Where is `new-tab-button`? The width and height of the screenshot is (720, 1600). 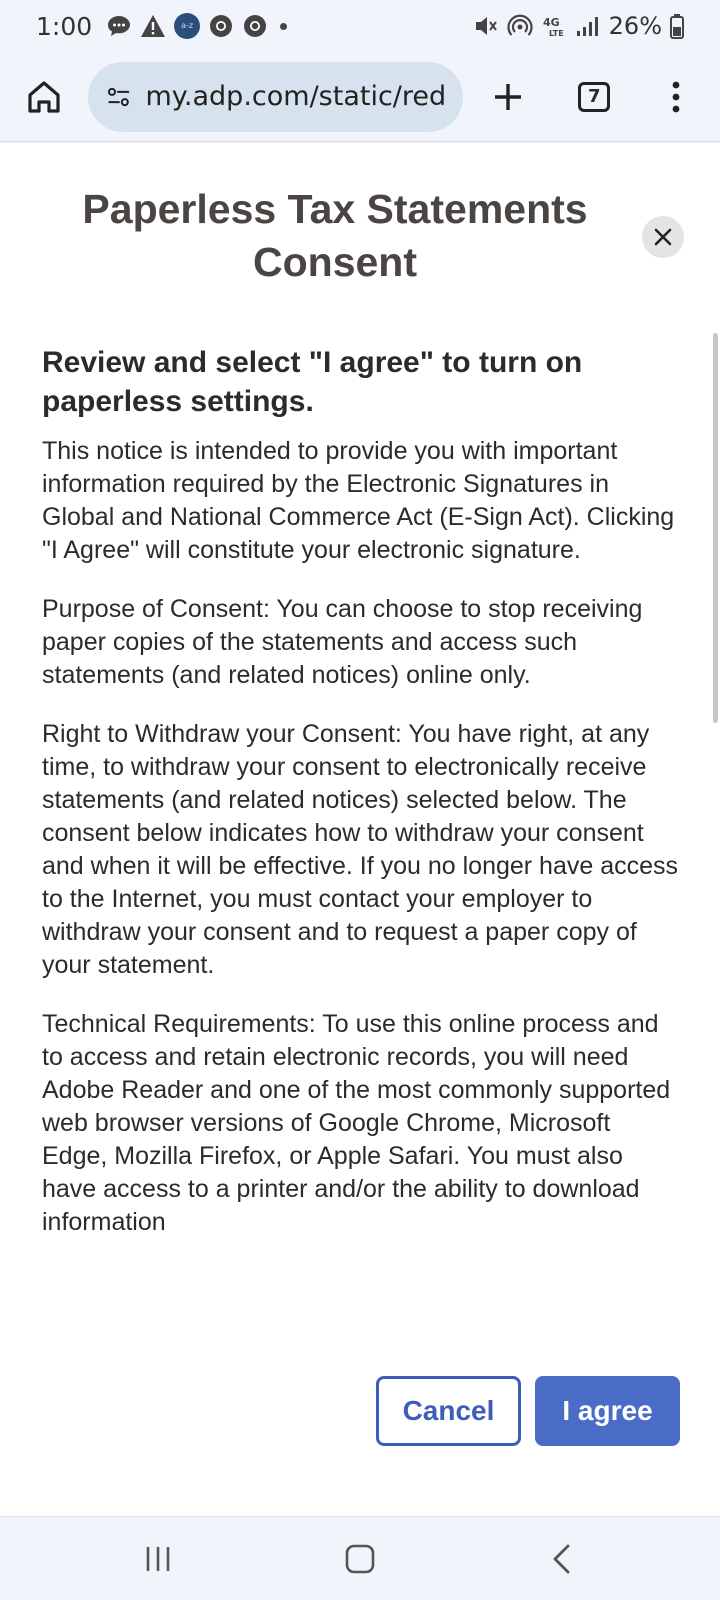
new-tab-button is located at coordinates (509, 97).